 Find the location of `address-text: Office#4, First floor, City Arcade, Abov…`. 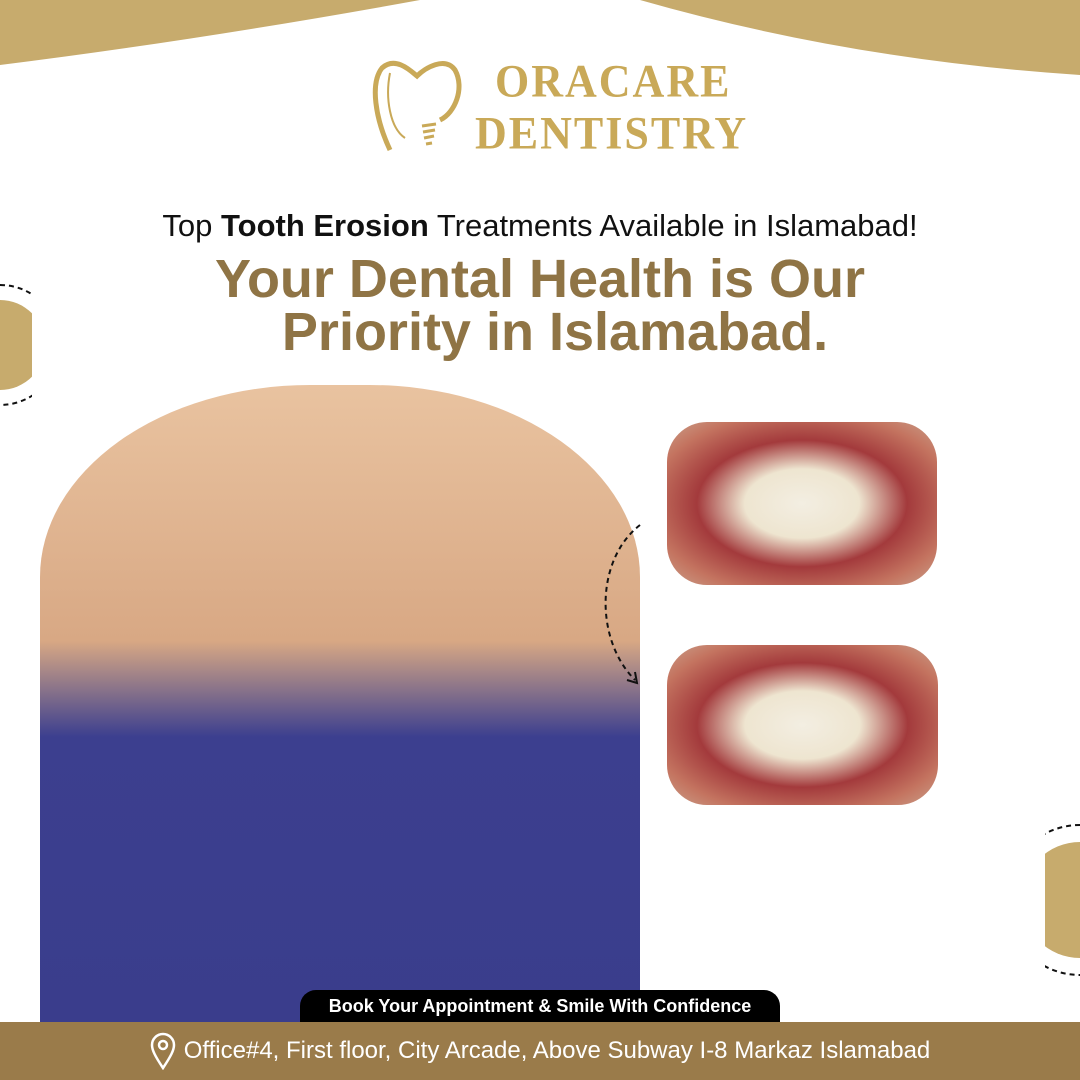

address-text: Office#4, First floor, City Arcade, Abov… is located at coordinates (557, 1050).